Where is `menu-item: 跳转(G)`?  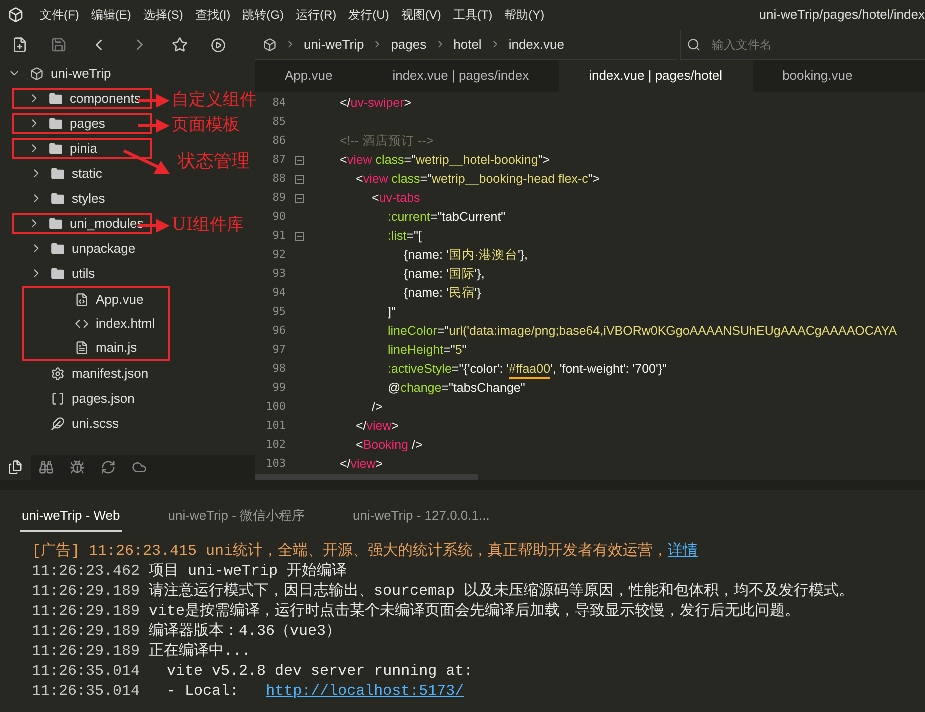 menu-item: 跳转(G) is located at coordinates (263, 15).